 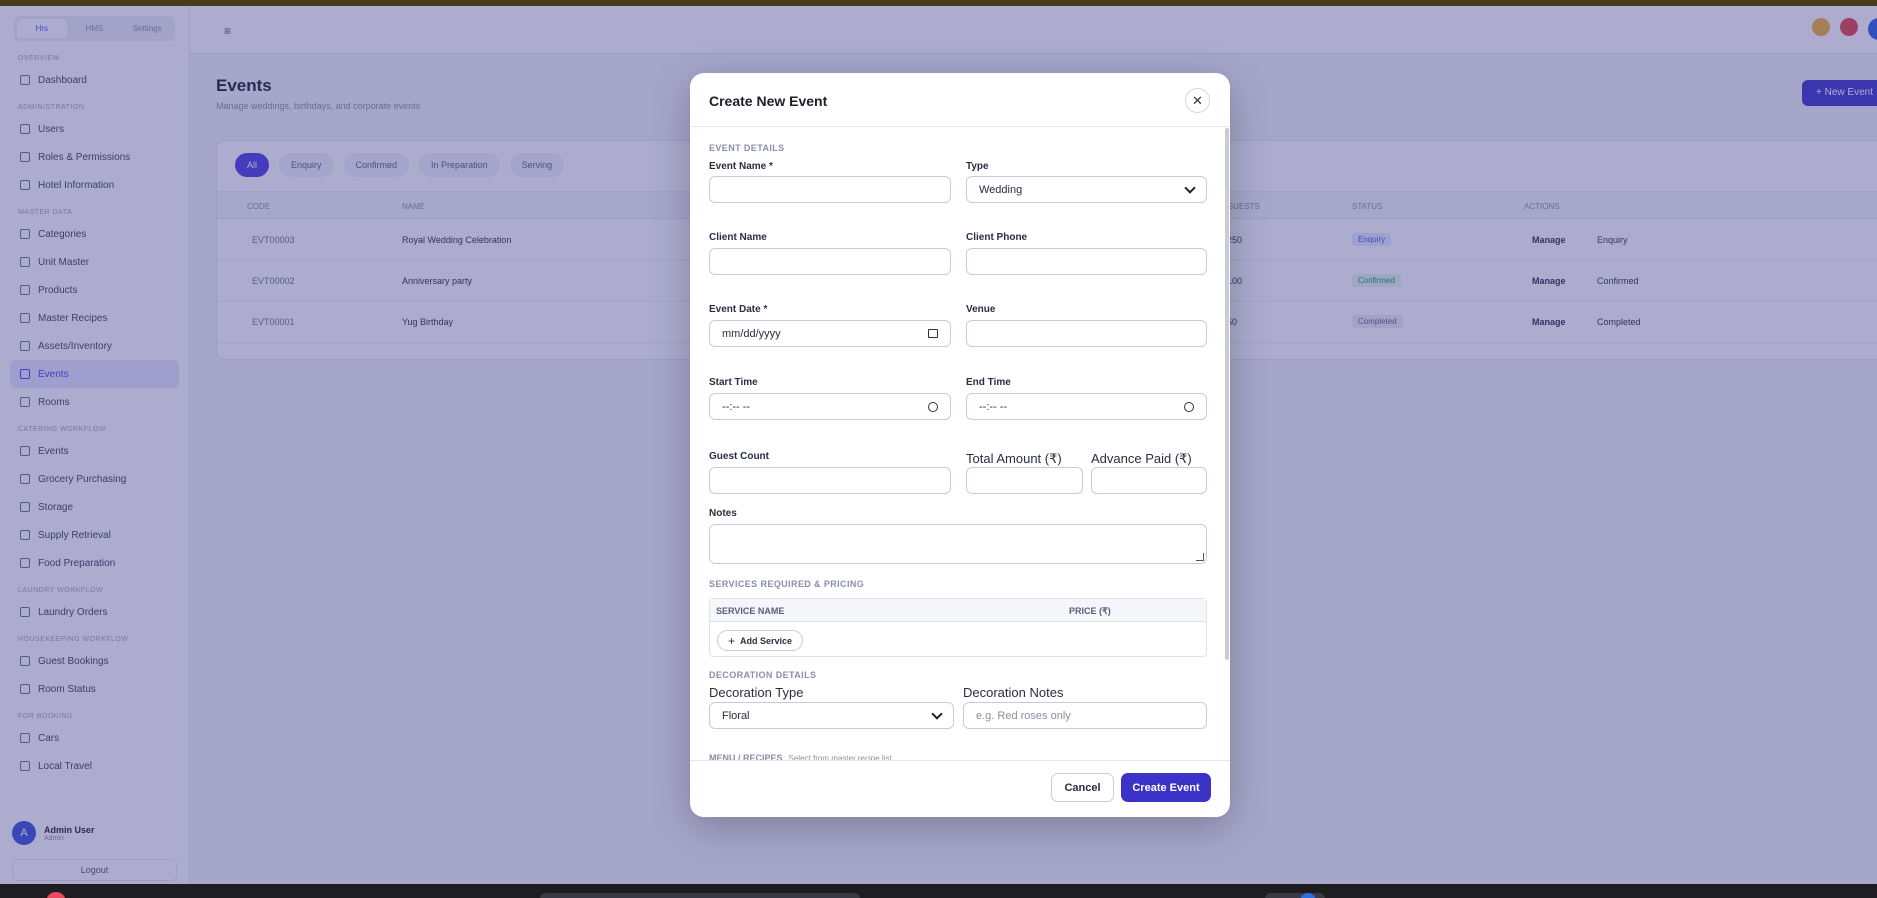 What do you see at coordinates (831, 715) in the screenshot?
I see `decoration-type-select: Floral` at bounding box center [831, 715].